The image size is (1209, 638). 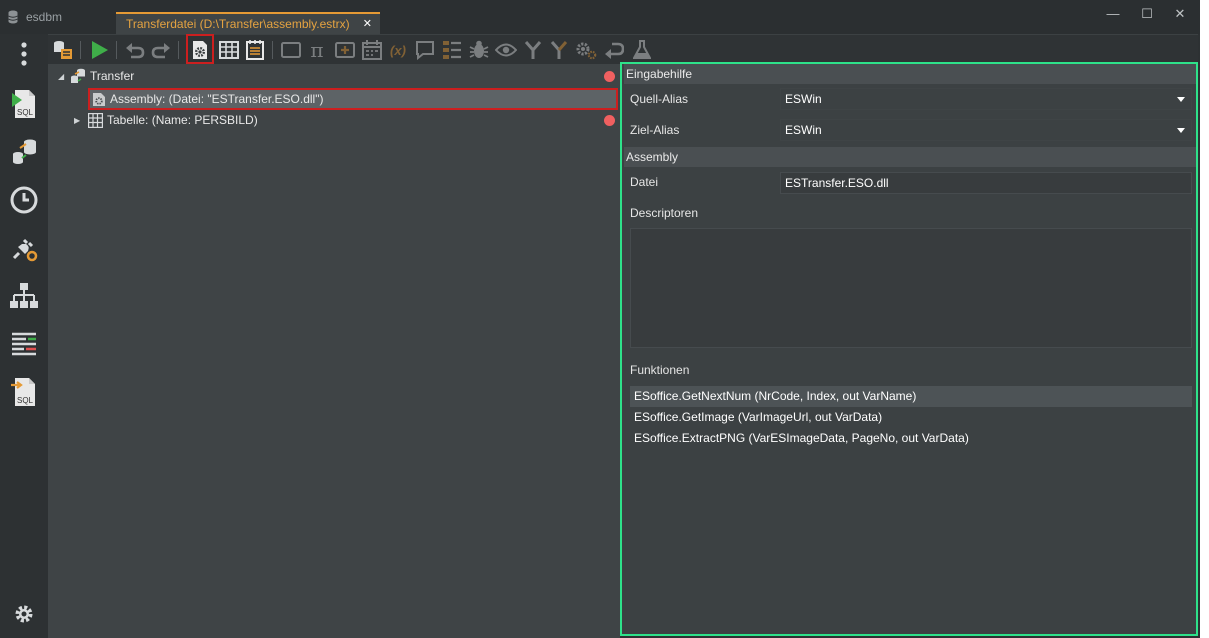 I want to click on activity-sidebar: SQL SQL, so click(x=24, y=336).